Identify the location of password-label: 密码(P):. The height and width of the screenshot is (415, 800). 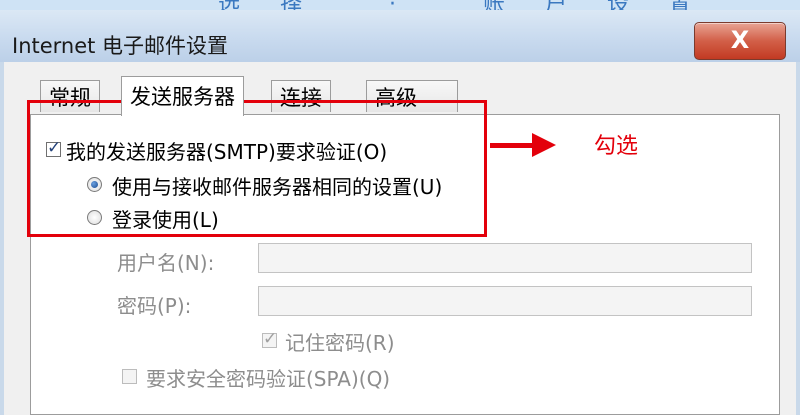
(154, 306).